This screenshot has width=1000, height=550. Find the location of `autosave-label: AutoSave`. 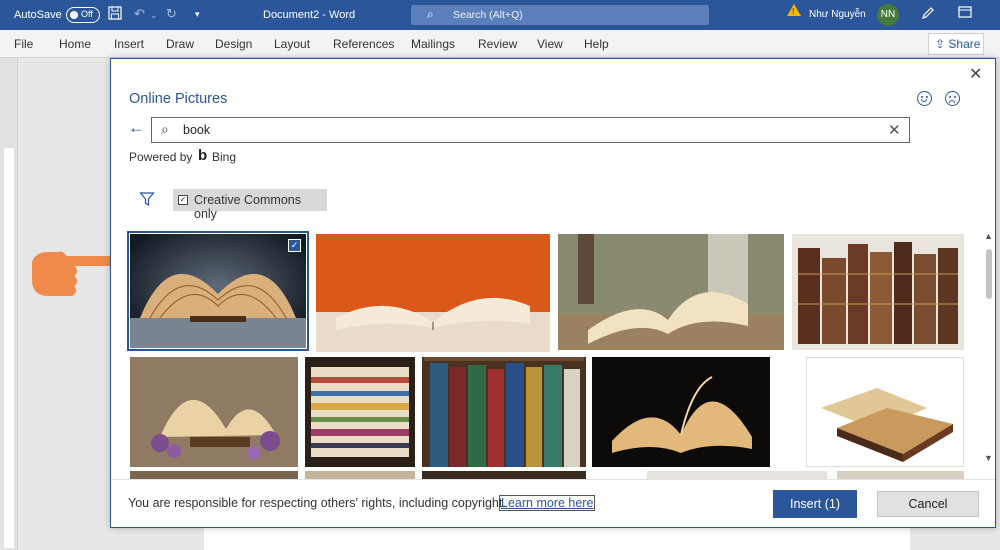

autosave-label: AutoSave is located at coordinates (38, 15).